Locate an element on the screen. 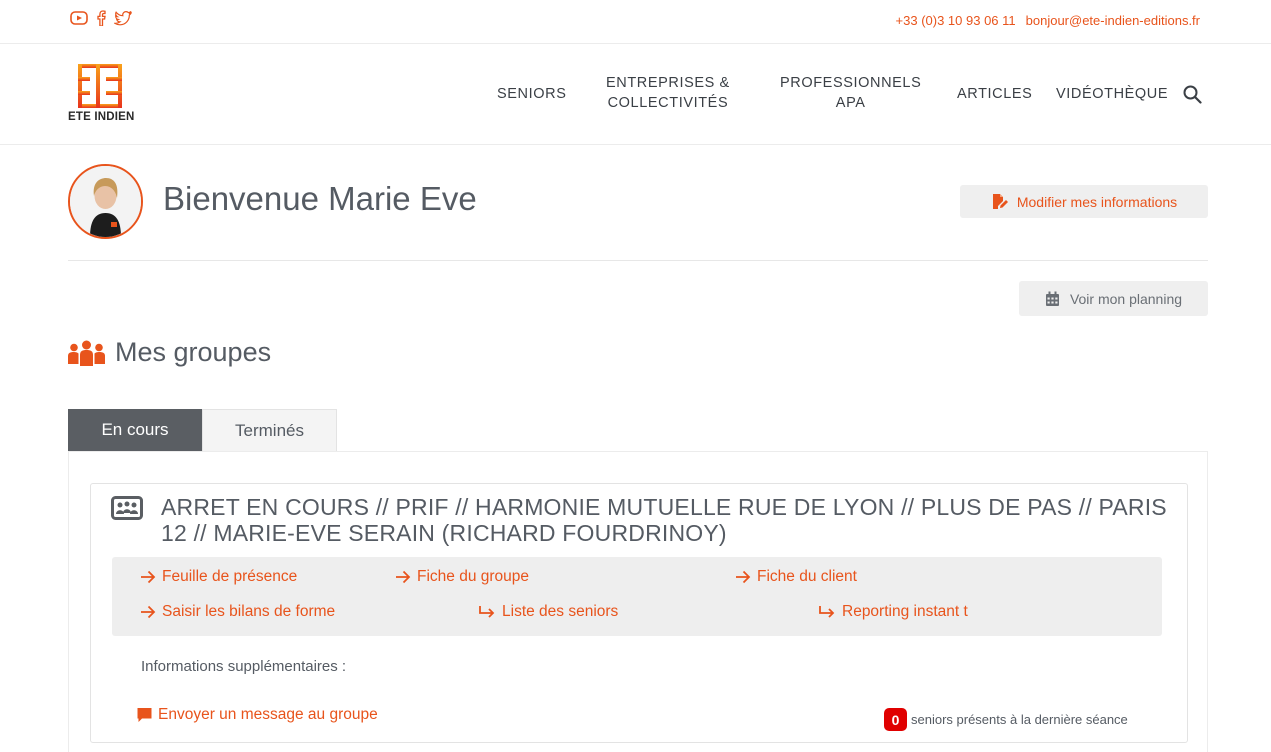 Image resolution: width=1271 pixels, height=752 pixels. youtube-icon is located at coordinates (79, 18).